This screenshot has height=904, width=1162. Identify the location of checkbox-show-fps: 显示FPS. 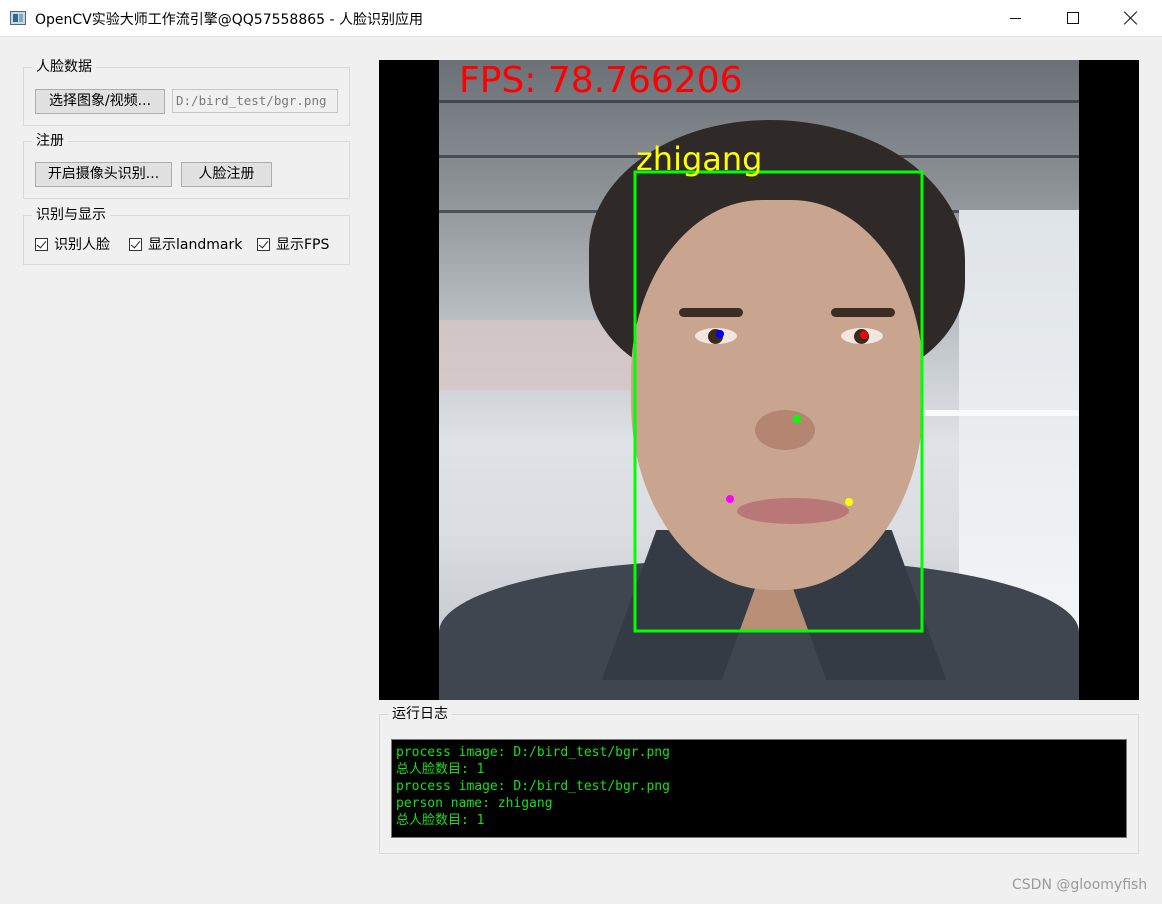
(293, 244).